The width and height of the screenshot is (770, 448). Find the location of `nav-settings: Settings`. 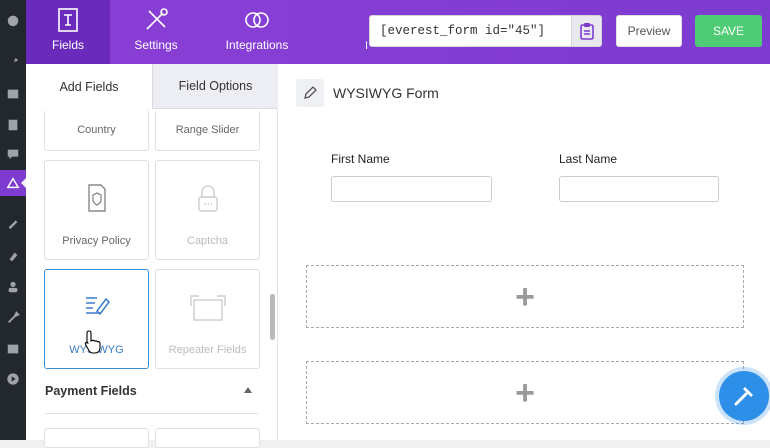

nav-settings: Settings is located at coordinates (156, 32).